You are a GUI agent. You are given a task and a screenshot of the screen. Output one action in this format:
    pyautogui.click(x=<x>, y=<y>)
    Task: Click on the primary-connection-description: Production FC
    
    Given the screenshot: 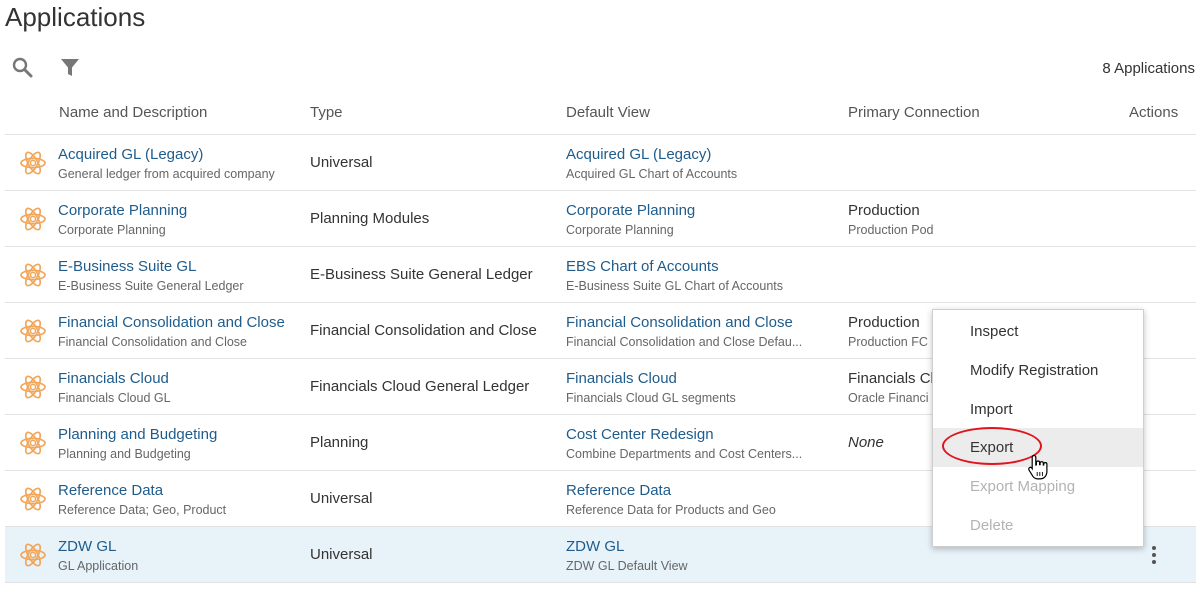 What is the action you would take?
    pyautogui.click(x=888, y=342)
    